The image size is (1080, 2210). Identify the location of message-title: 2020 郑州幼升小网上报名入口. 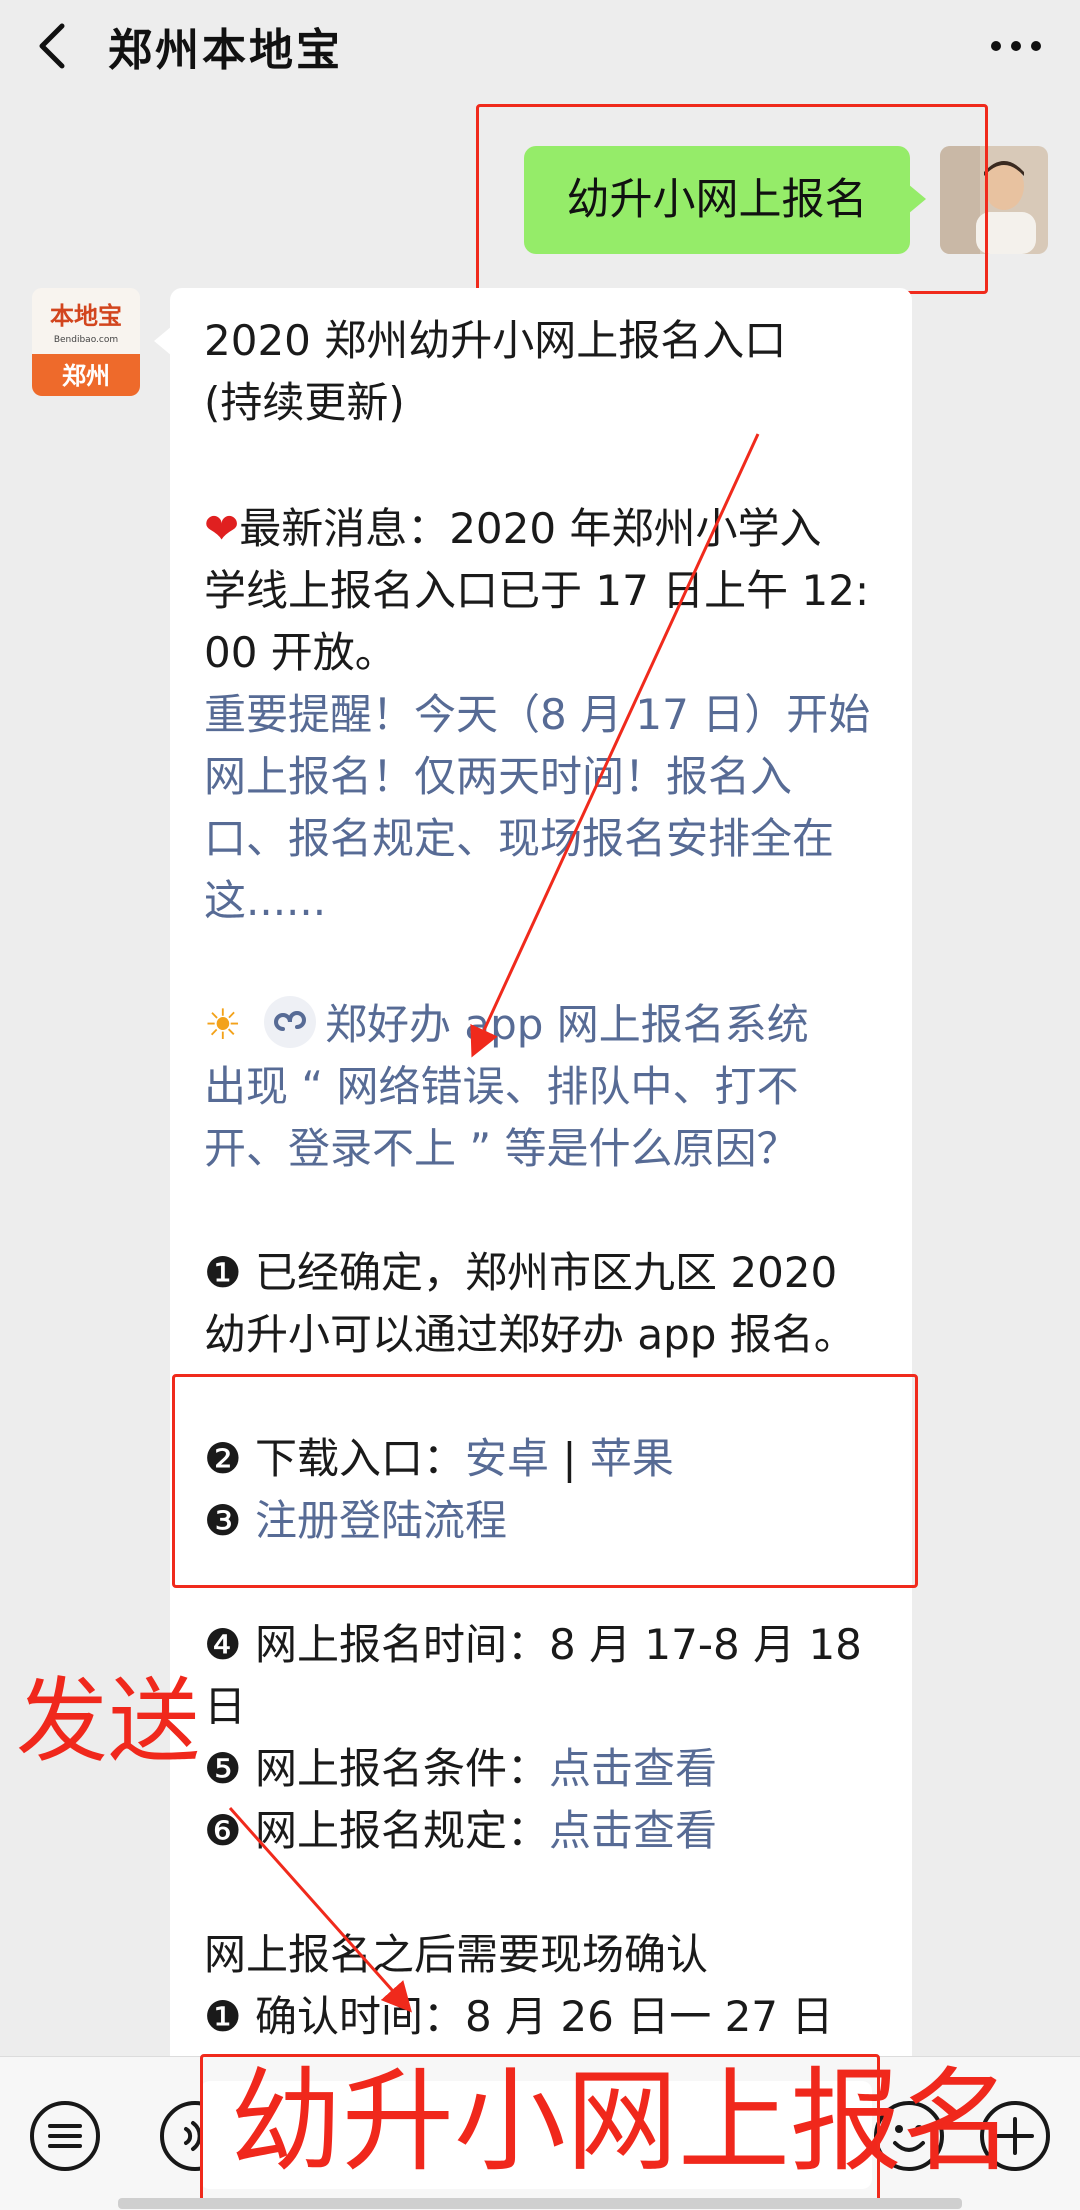
(495, 340).